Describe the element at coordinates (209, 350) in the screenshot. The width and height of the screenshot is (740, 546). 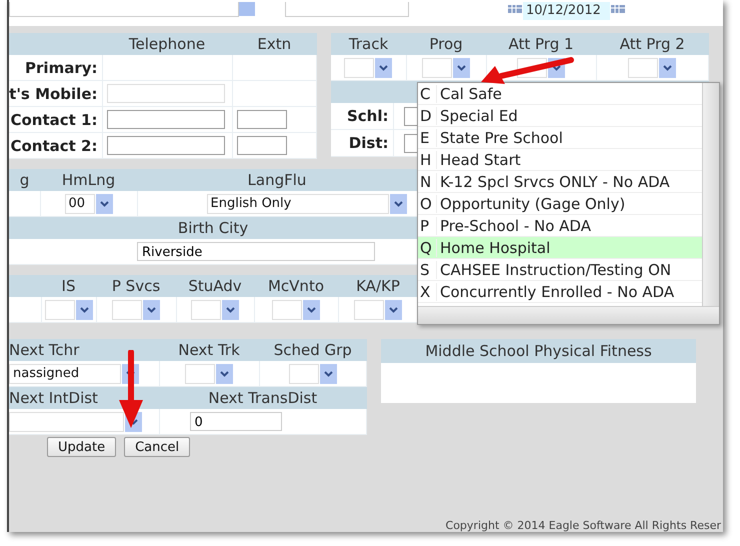
I see `column-header: Next Trk` at that location.